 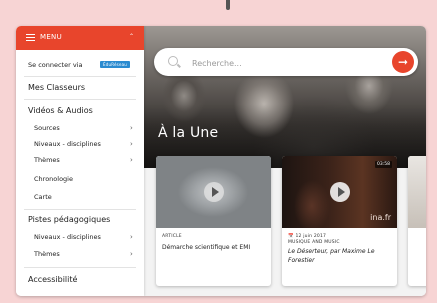 What do you see at coordinates (51, 37) in the screenshot?
I see `menu-label: MENU` at bounding box center [51, 37].